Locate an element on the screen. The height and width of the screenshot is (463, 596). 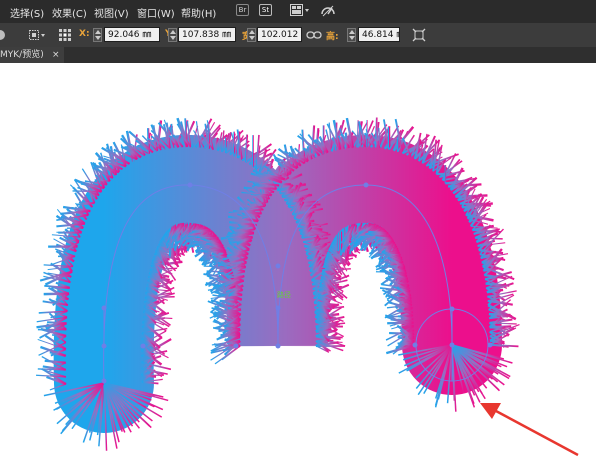
menu-help: 帮助(H) is located at coordinates (198, 12).